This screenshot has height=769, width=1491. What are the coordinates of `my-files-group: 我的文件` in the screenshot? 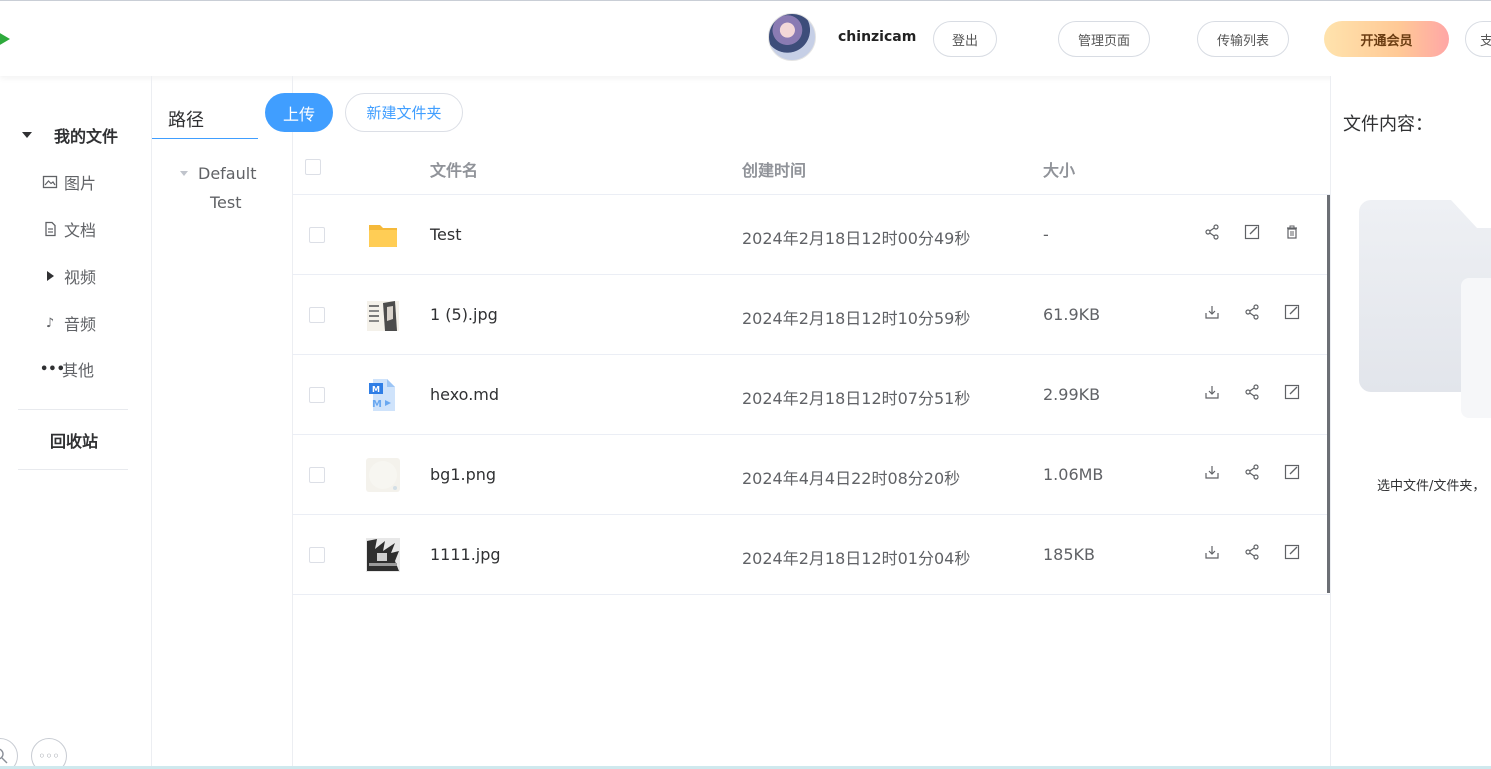 It's located at (70, 135).